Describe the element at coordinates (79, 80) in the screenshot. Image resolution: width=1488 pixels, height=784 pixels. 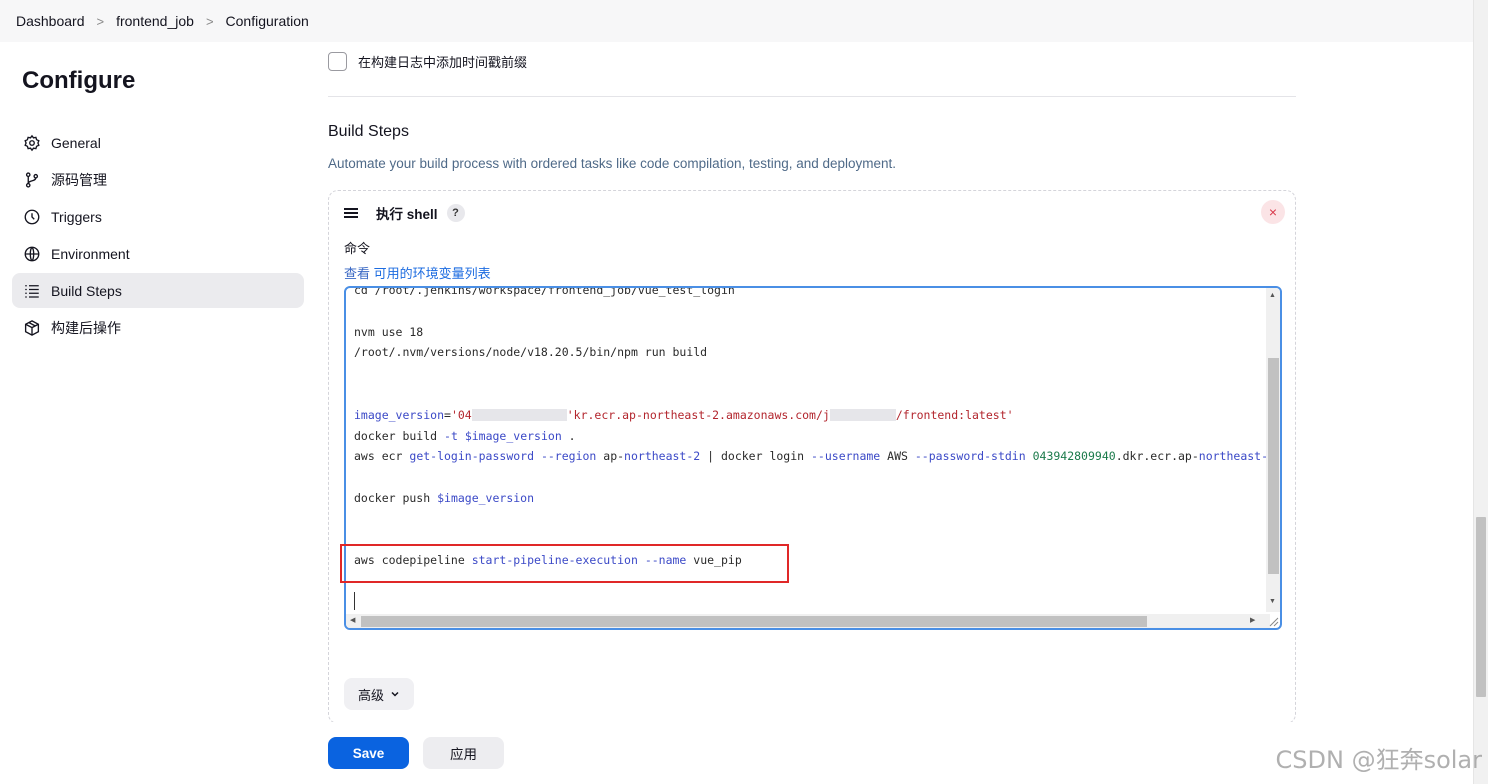
I see `page-title: Configure` at that location.